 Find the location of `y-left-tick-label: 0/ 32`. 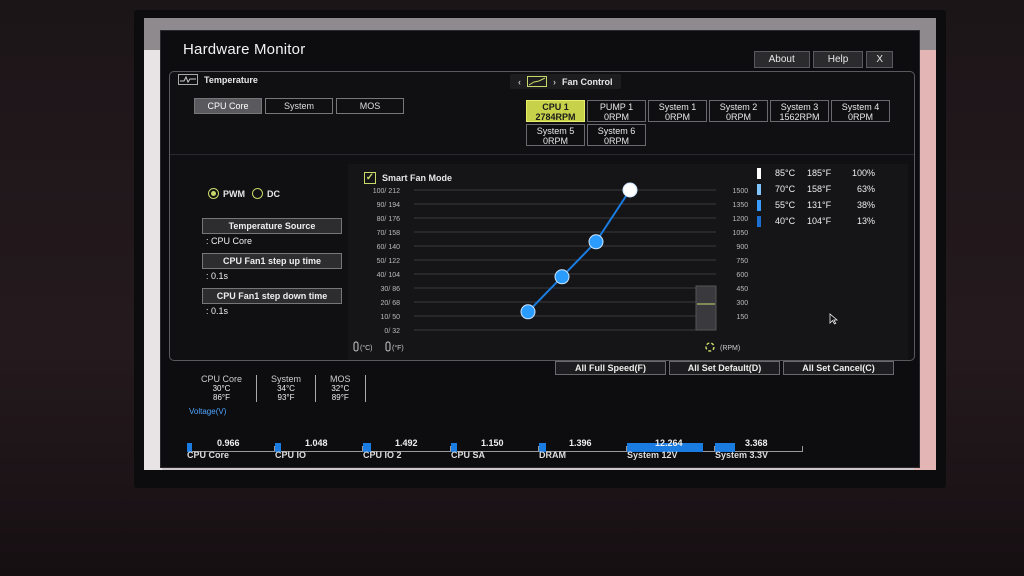

y-left-tick-label: 0/ 32 is located at coordinates (392, 331).